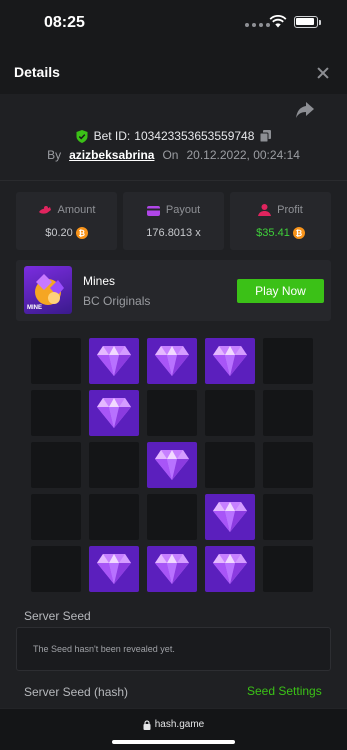 This screenshot has height=750, width=347. What do you see at coordinates (117, 301) in the screenshot?
I see `game-provider: BC Originals` at bounding box center [117, 301].